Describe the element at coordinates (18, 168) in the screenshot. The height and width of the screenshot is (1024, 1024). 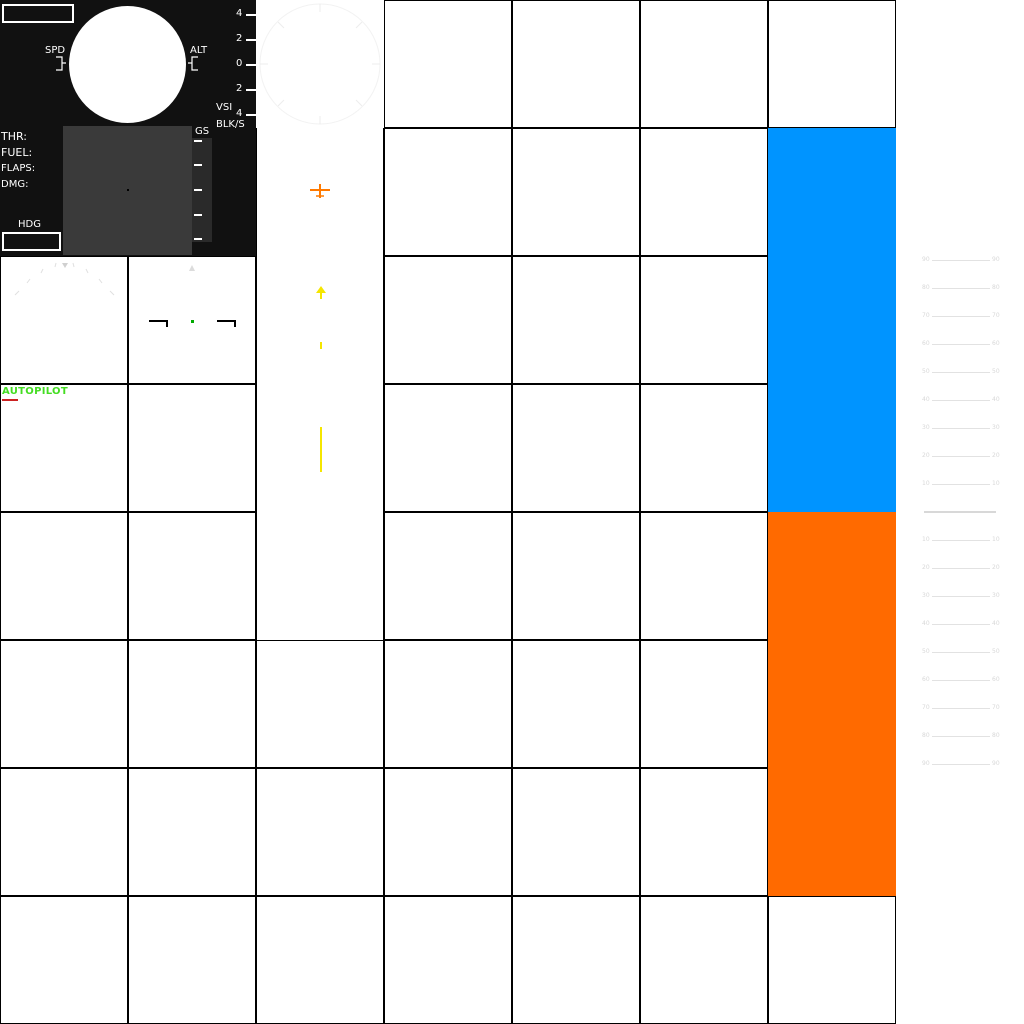
I see `flaps-label: FLAPS:` at that location.